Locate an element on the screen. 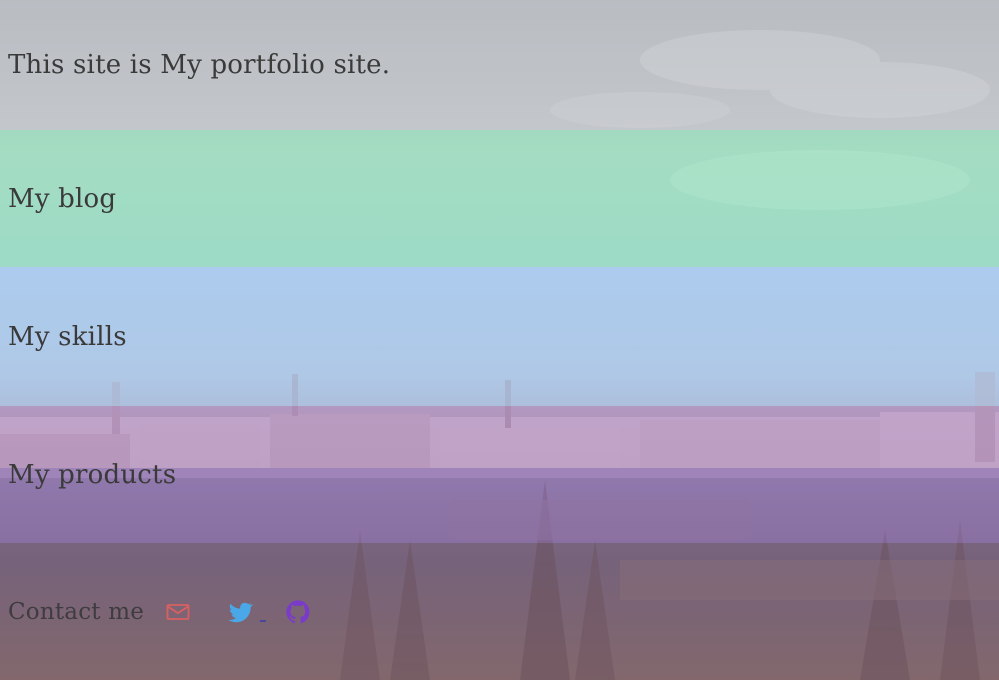 This screenshot has width=999, height=680. twitter-icon is located at coordinates (240, 612).